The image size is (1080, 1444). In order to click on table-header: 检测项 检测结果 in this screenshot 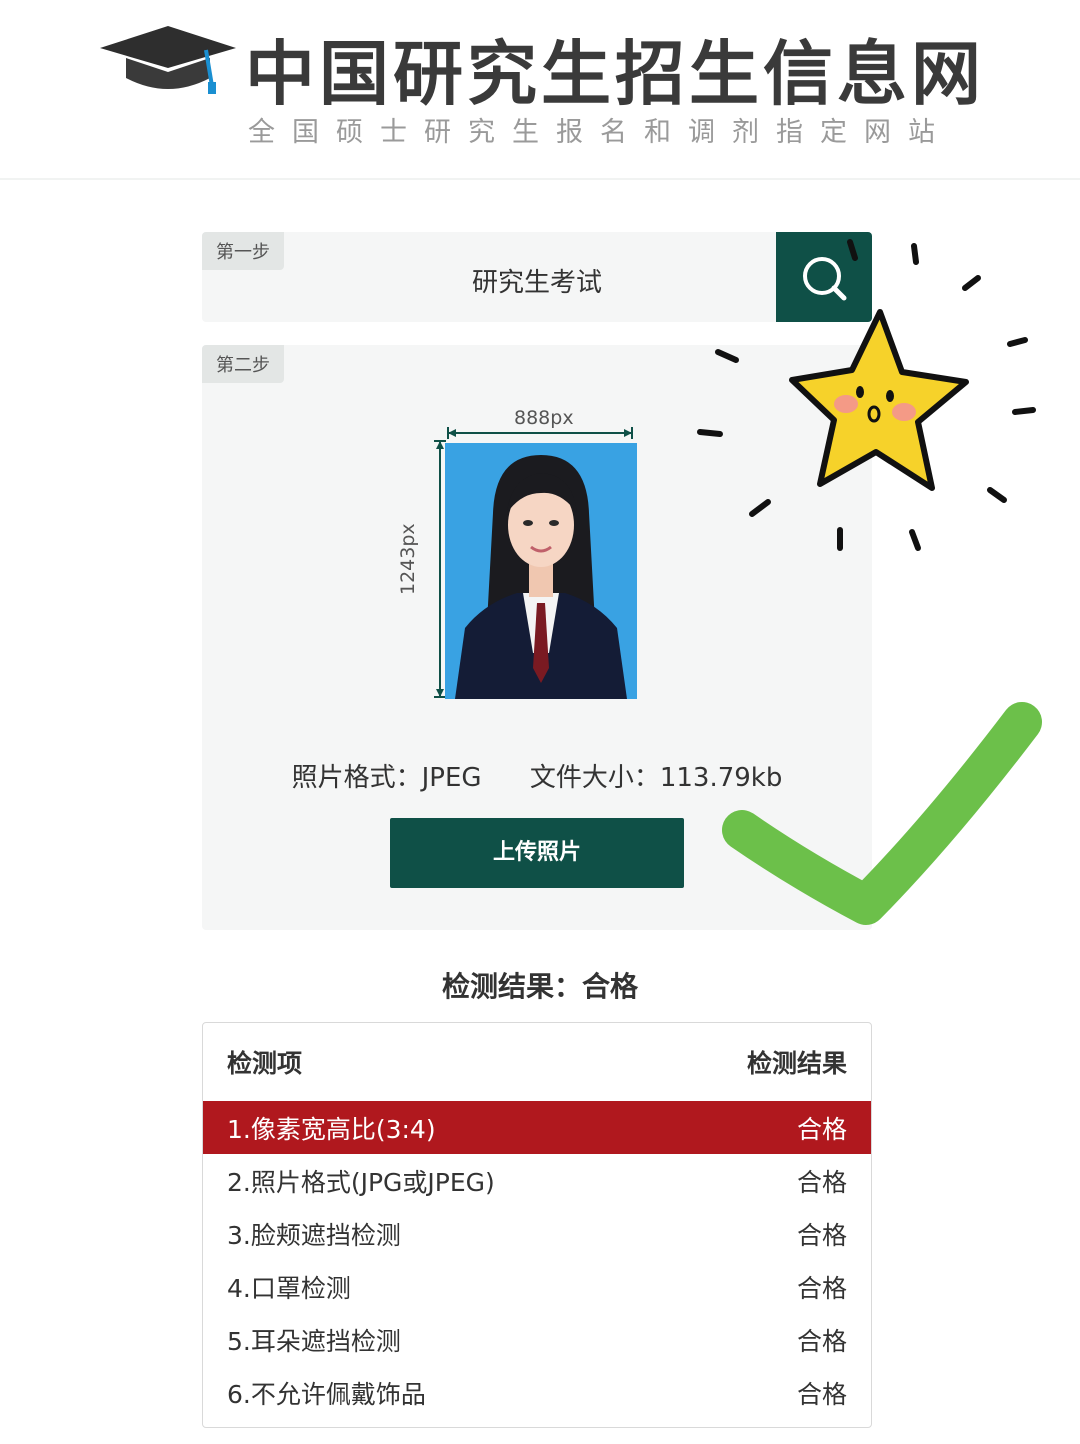, I will do `click(537, 1062)`.